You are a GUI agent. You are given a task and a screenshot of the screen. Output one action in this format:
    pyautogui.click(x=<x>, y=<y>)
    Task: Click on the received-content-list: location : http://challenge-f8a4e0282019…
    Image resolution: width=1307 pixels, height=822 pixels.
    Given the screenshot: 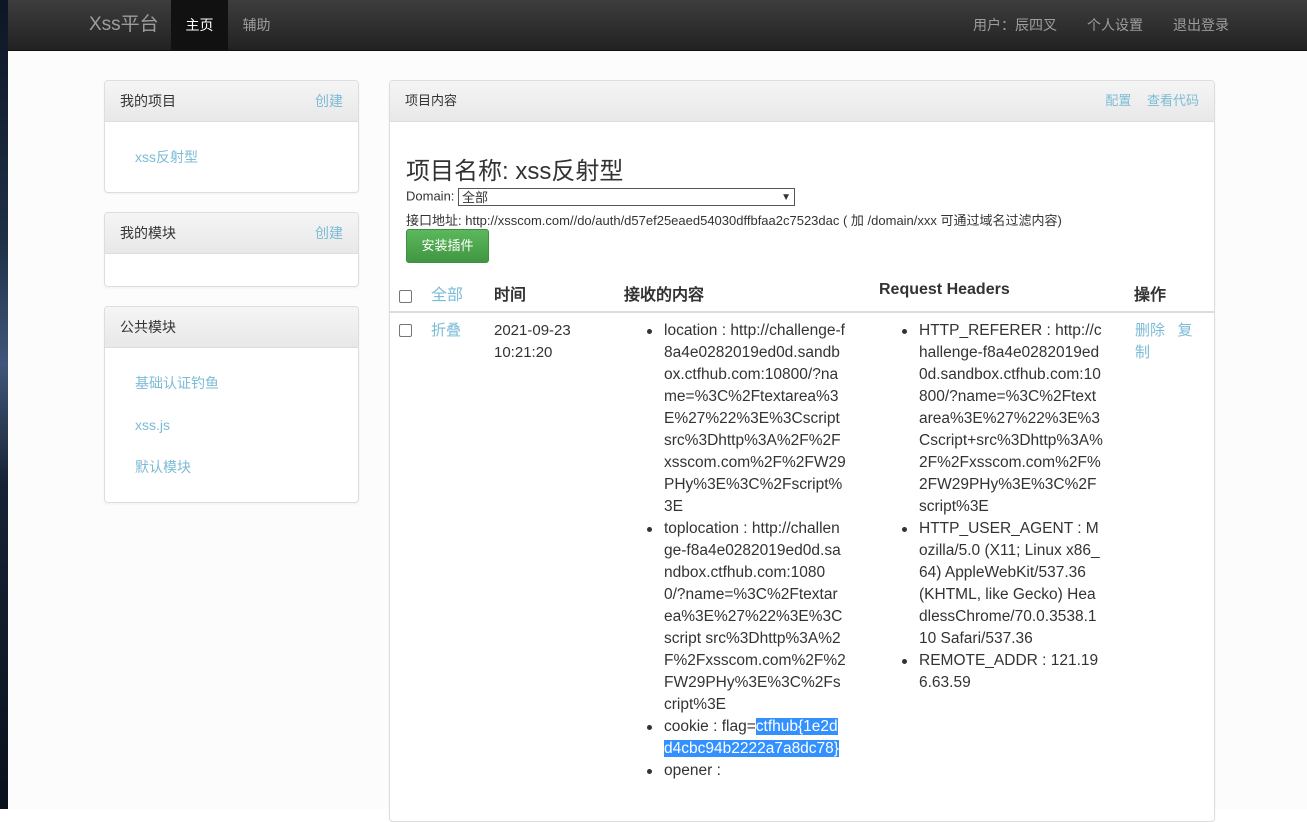 What is the action you would take?
    pyautogui.click(x=746, y=551)
    